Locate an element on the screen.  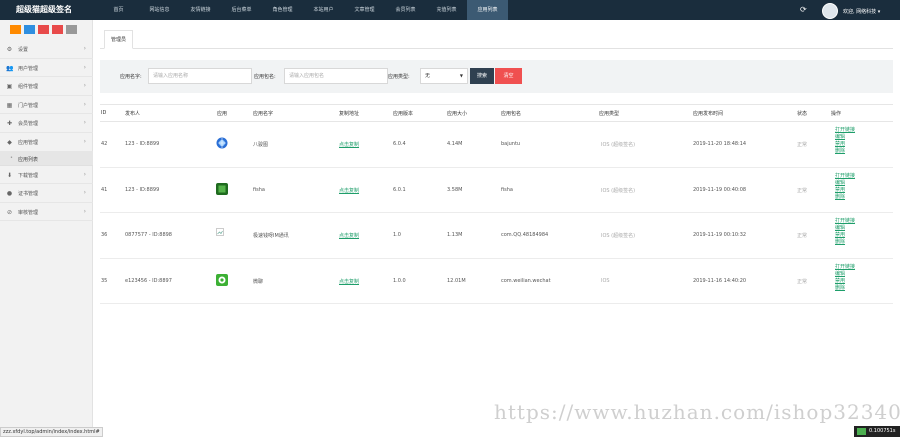
clear-button: 清空 is located at coordinates (508, 76).